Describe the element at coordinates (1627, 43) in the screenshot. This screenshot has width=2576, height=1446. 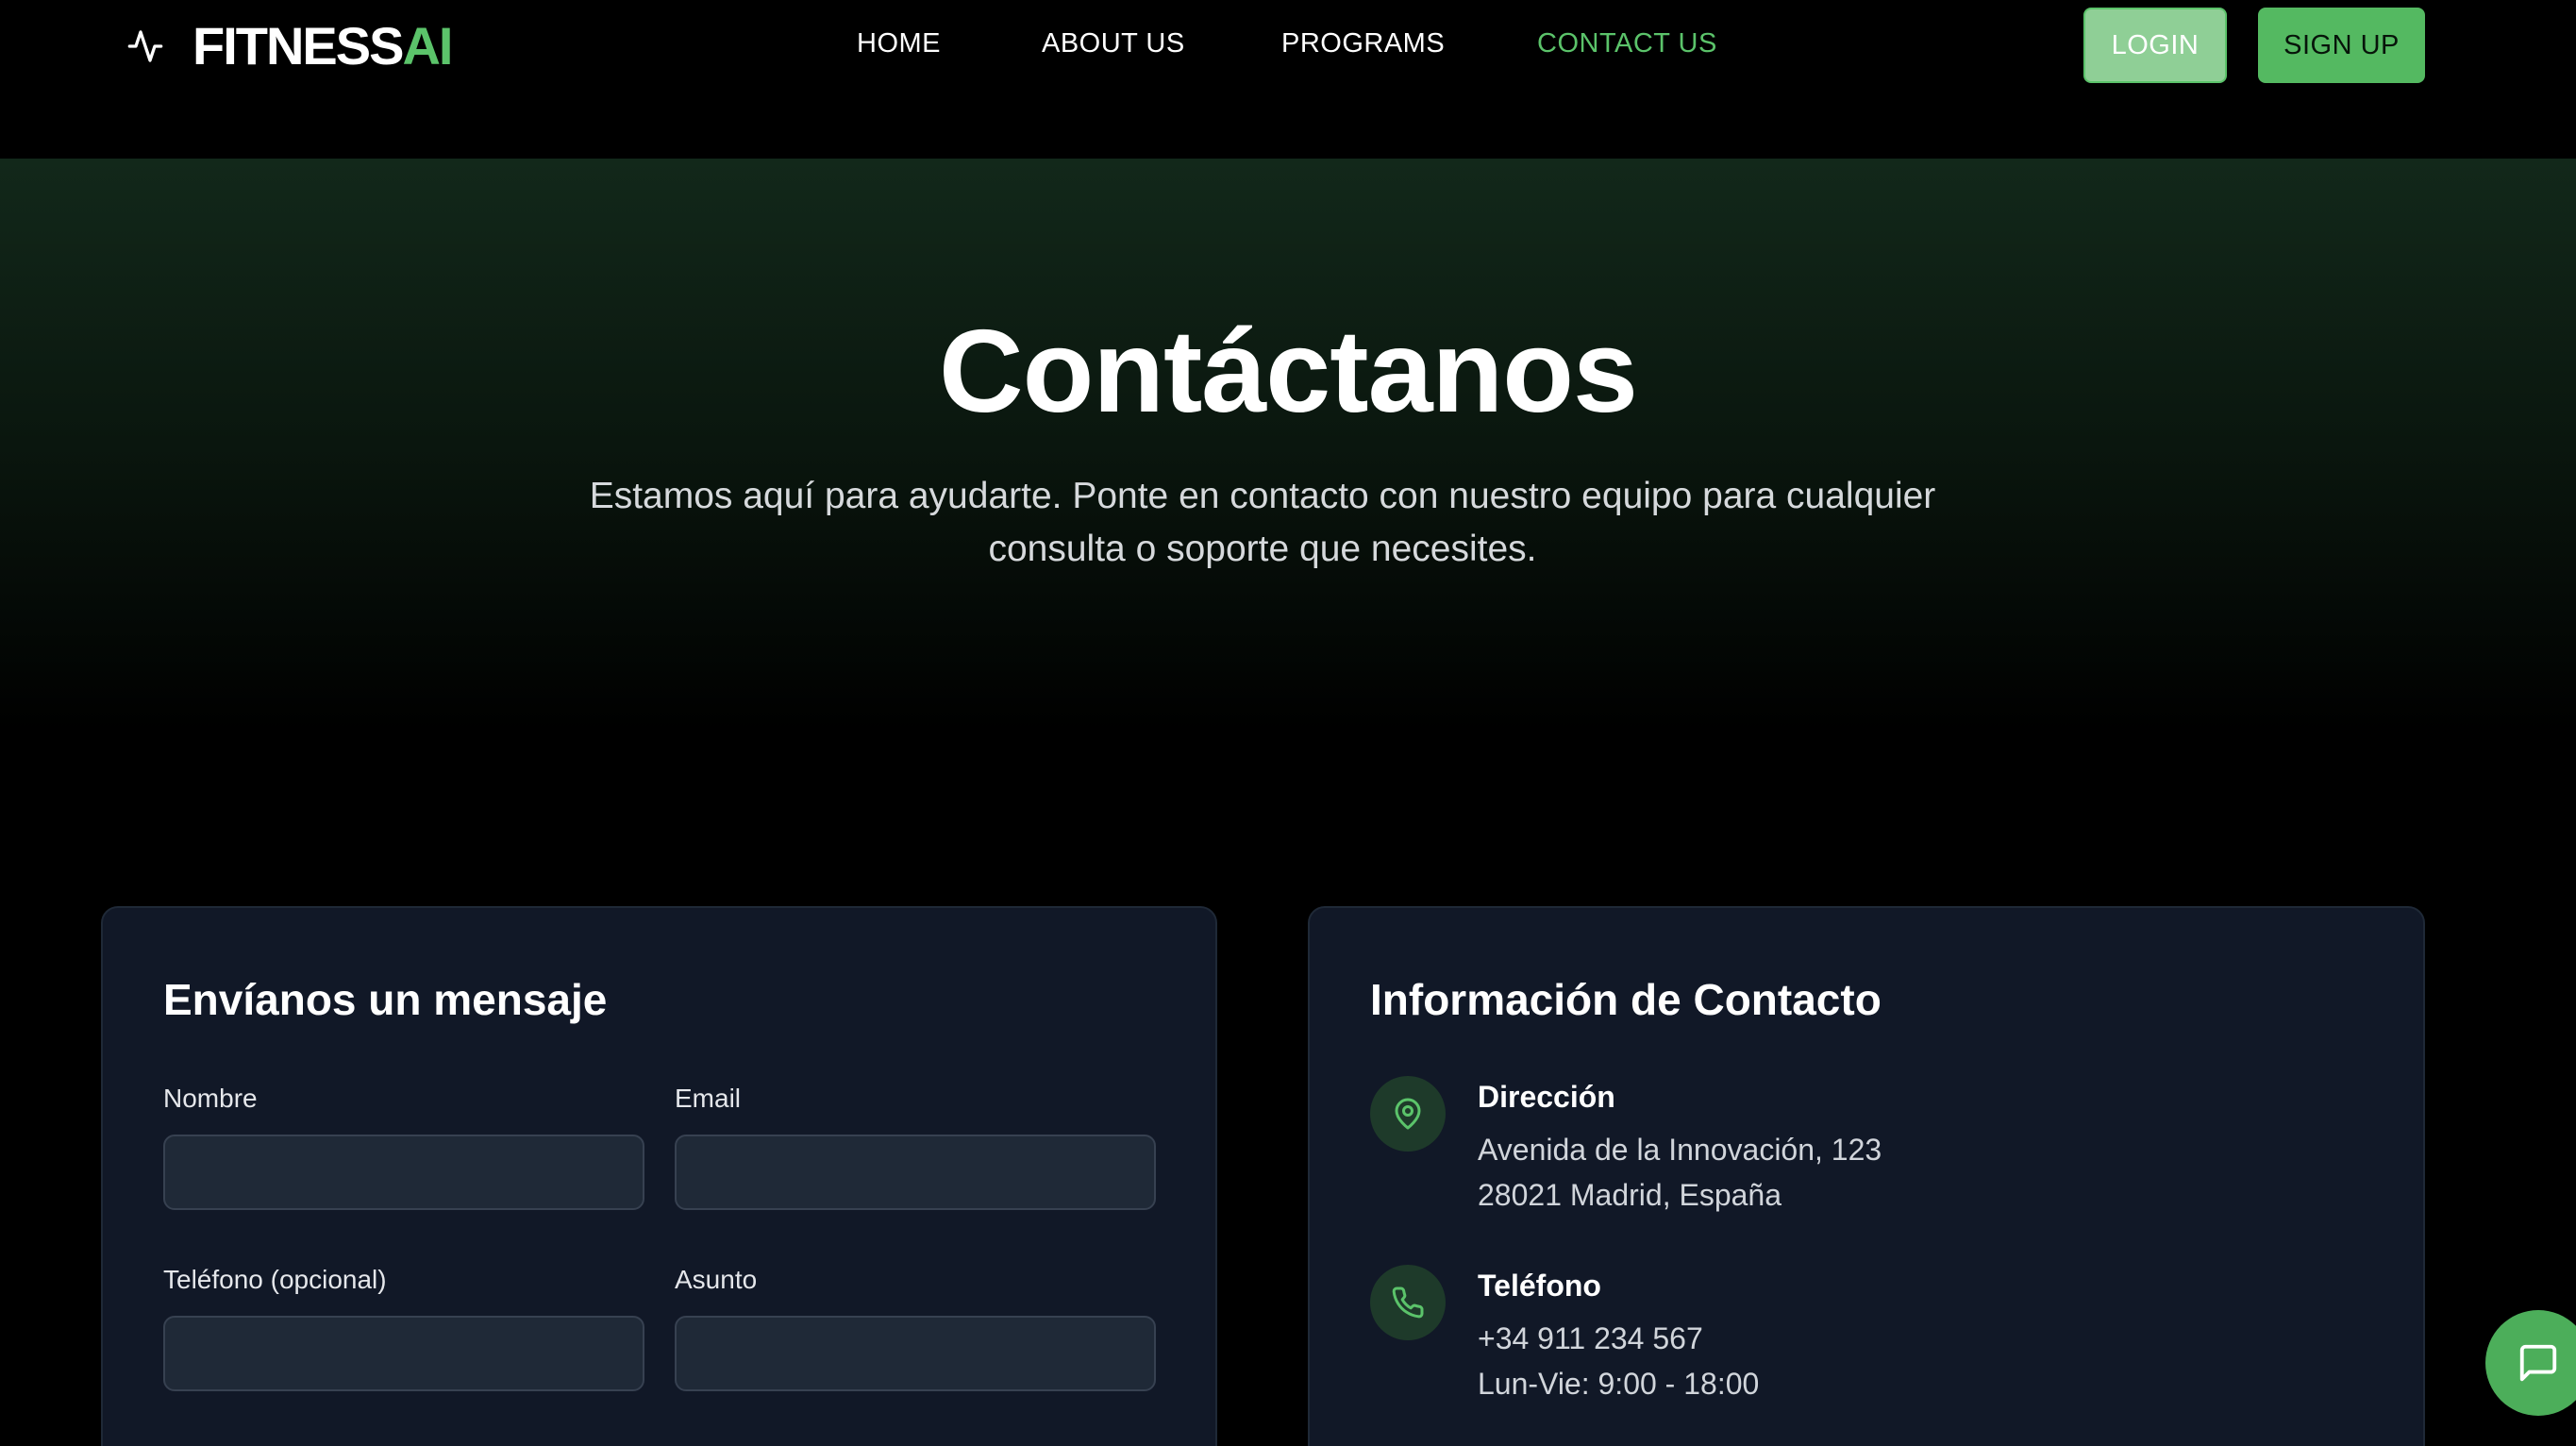
I see `nav-item-contact-us: CONTACT US` at that location.